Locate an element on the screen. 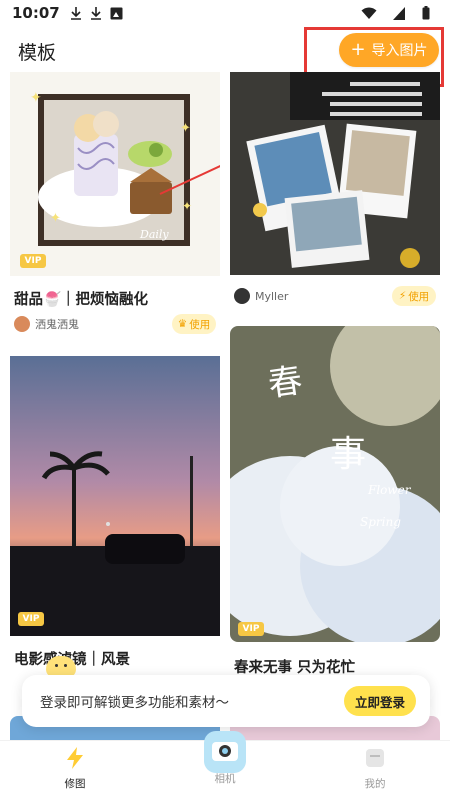 This screenshot has height=800, width=450. dessert-photo: ✦ ✦ ✦ ✦ Daily is located at coordinates (125, 168).